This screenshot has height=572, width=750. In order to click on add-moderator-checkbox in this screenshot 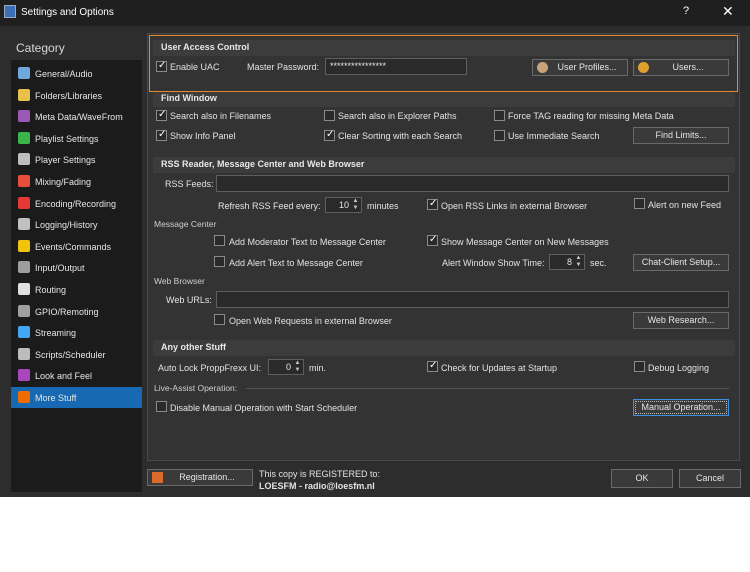, I will do `click(219, 240)`.